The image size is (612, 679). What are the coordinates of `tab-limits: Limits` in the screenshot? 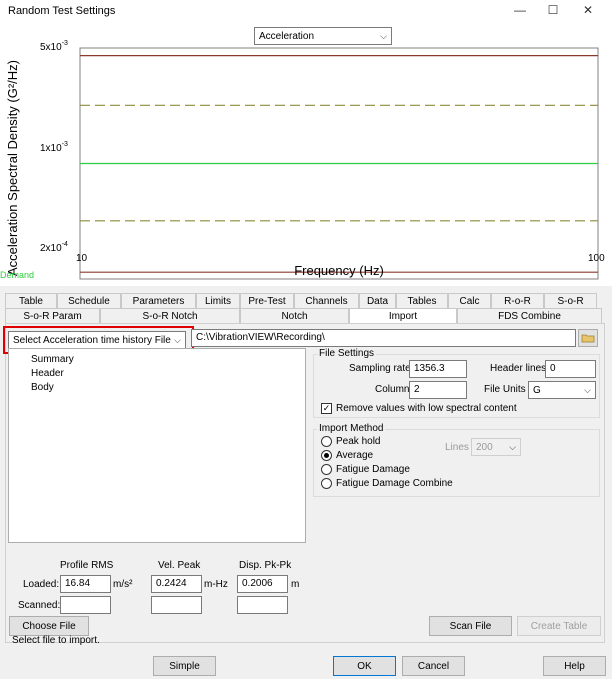 It's located at (218, 300).